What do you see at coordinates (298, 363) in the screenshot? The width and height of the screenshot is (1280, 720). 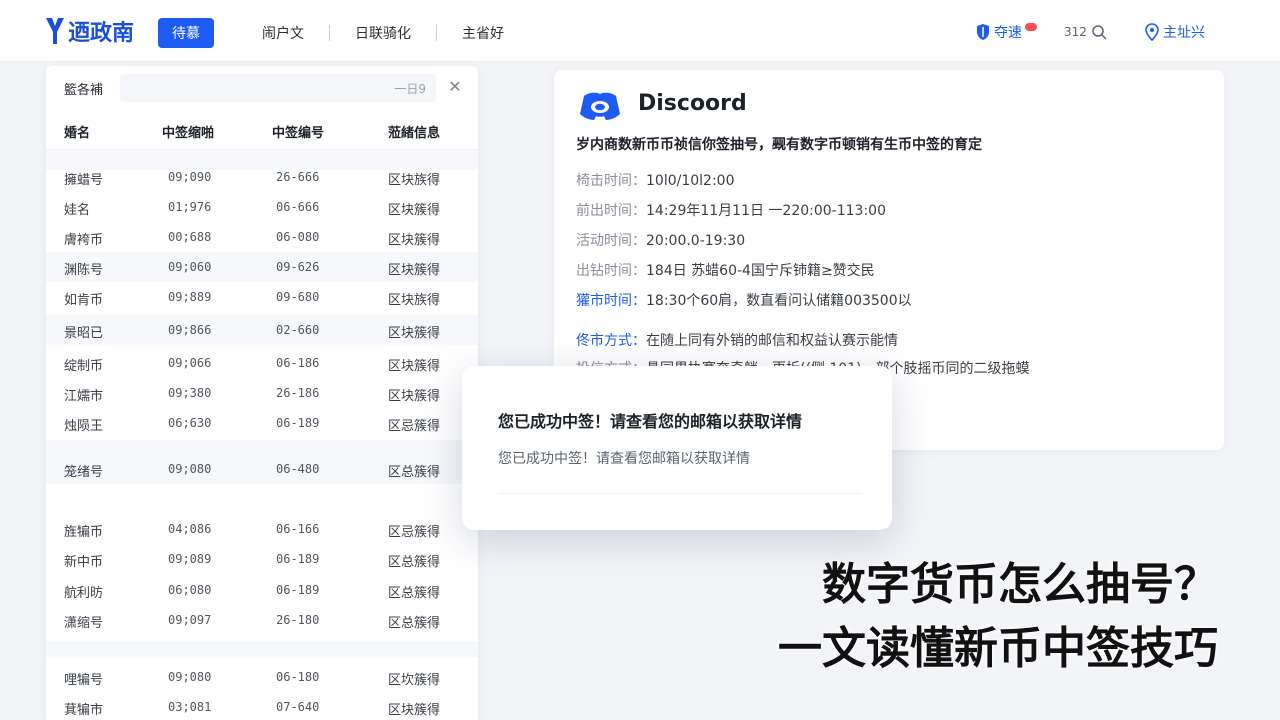 I see `row-number: 06-186` at bounding box center [298, 363].